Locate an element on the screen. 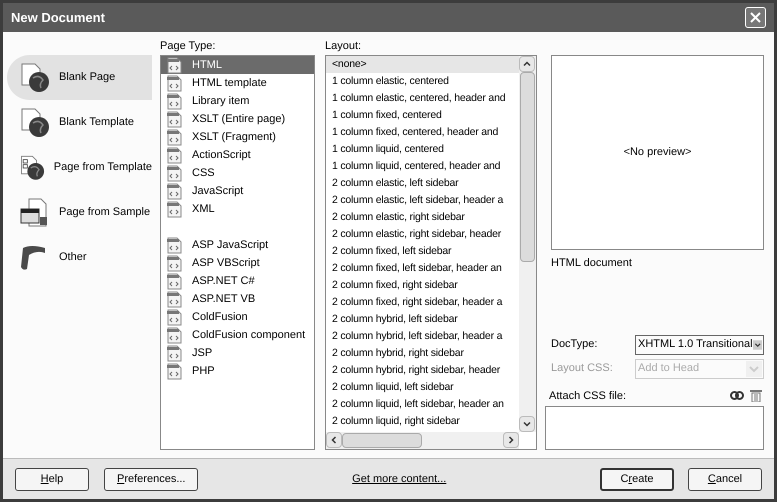 The width and height of the screenshot is (777, 502). layout-item: 2 column liquid, left sidebar is located at coordinates (422, 387).